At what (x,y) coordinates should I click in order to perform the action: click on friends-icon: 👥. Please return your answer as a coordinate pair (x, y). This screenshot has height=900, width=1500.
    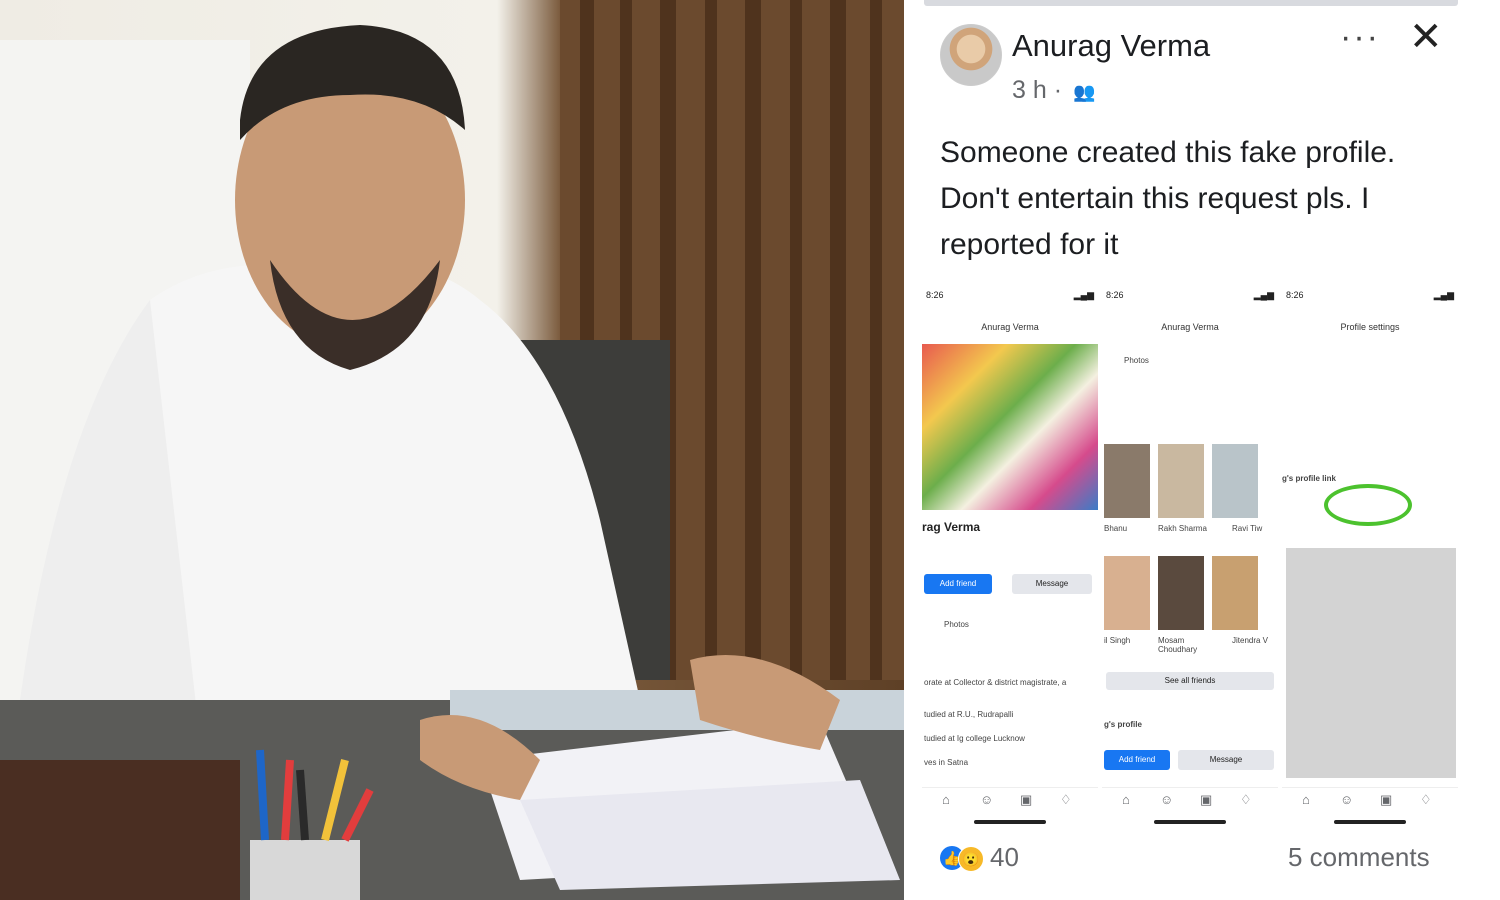
    Looking at the image, I should click on (1084, 92).